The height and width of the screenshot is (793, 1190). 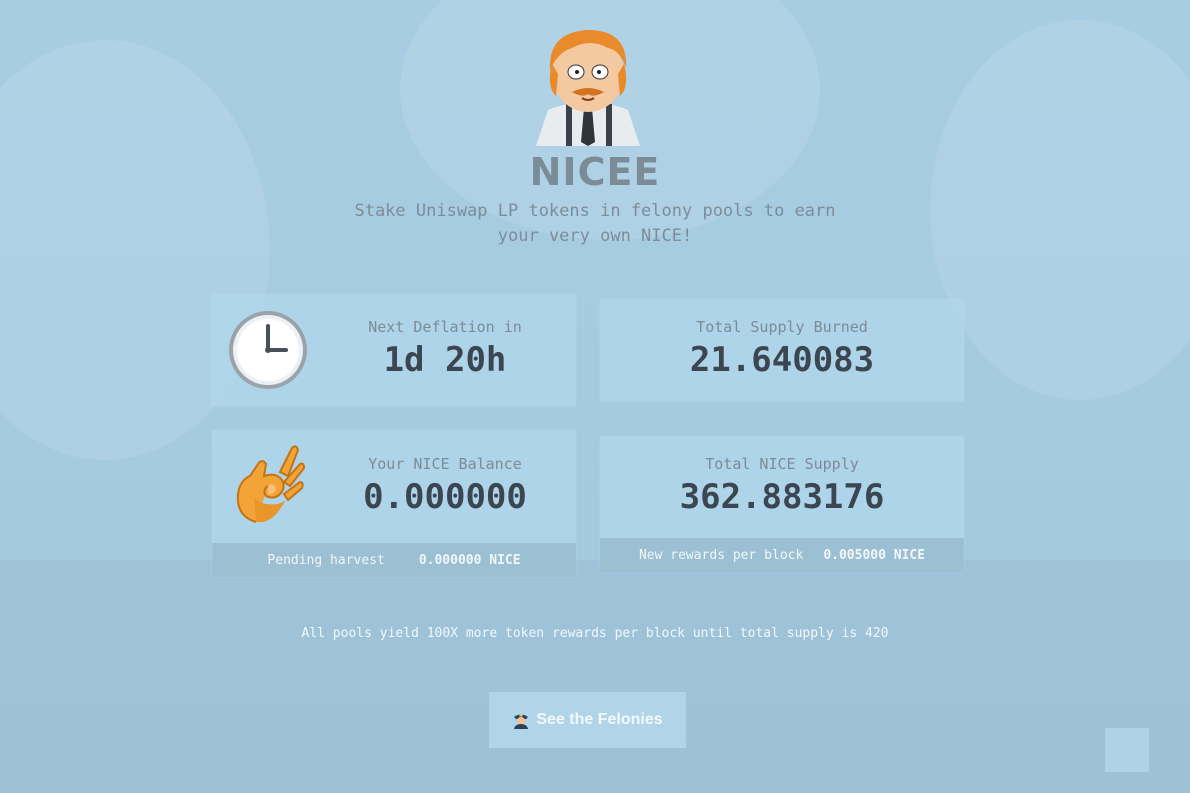 I want to click on corner-widget, so click(x=1127, y=750).